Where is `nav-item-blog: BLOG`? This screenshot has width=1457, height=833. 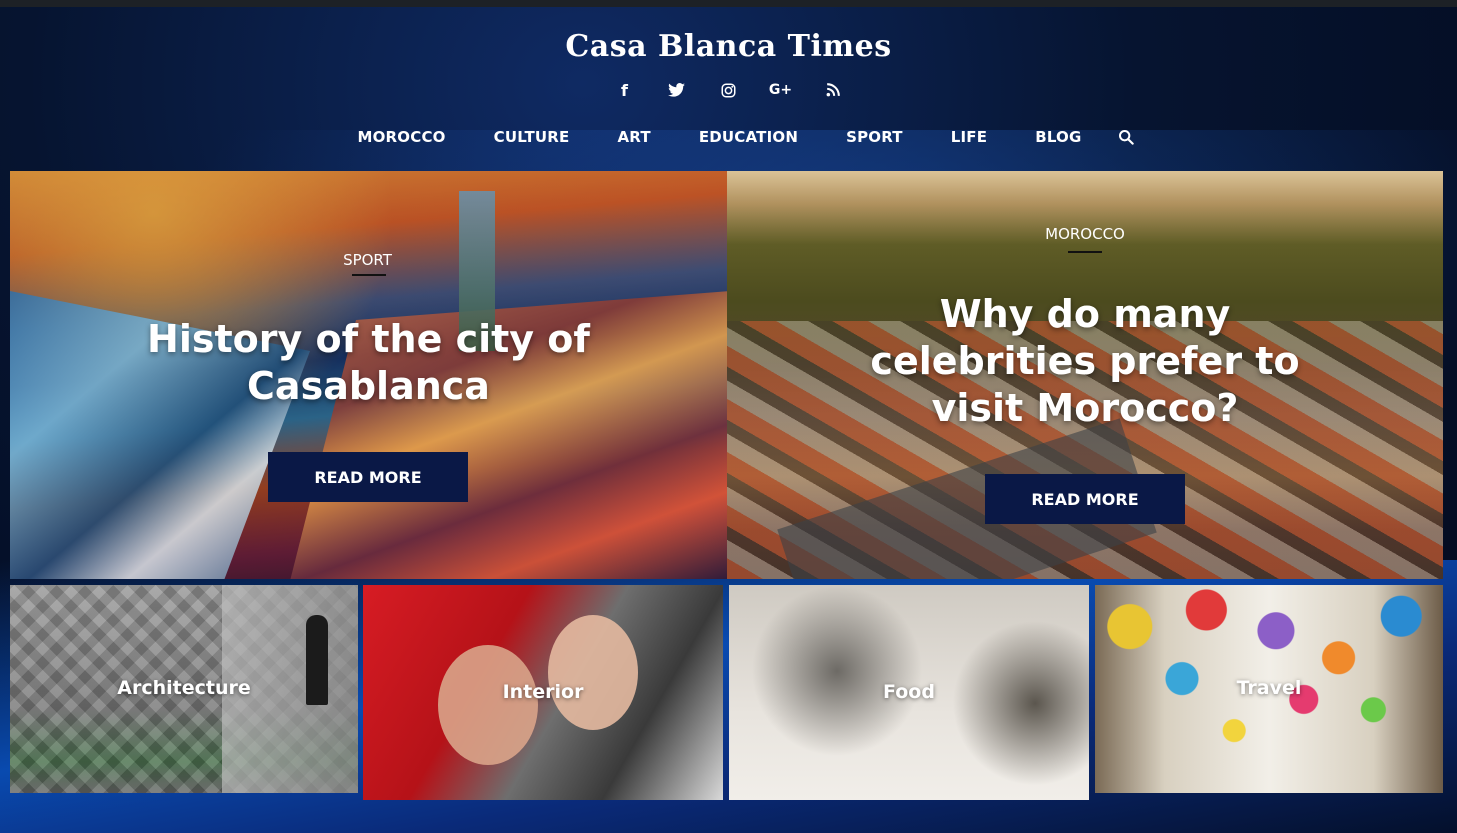 nav-item-blog: BLOG is located at coordinates (1058, 137).